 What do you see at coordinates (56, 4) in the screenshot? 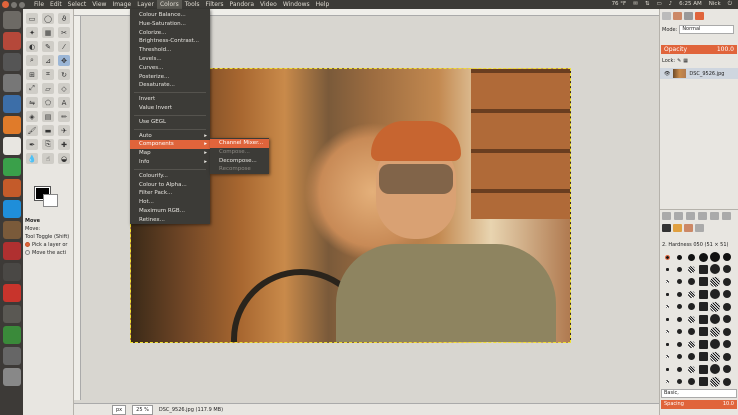
I see `menu-edit: Edit` at bounding box center [56, 4].